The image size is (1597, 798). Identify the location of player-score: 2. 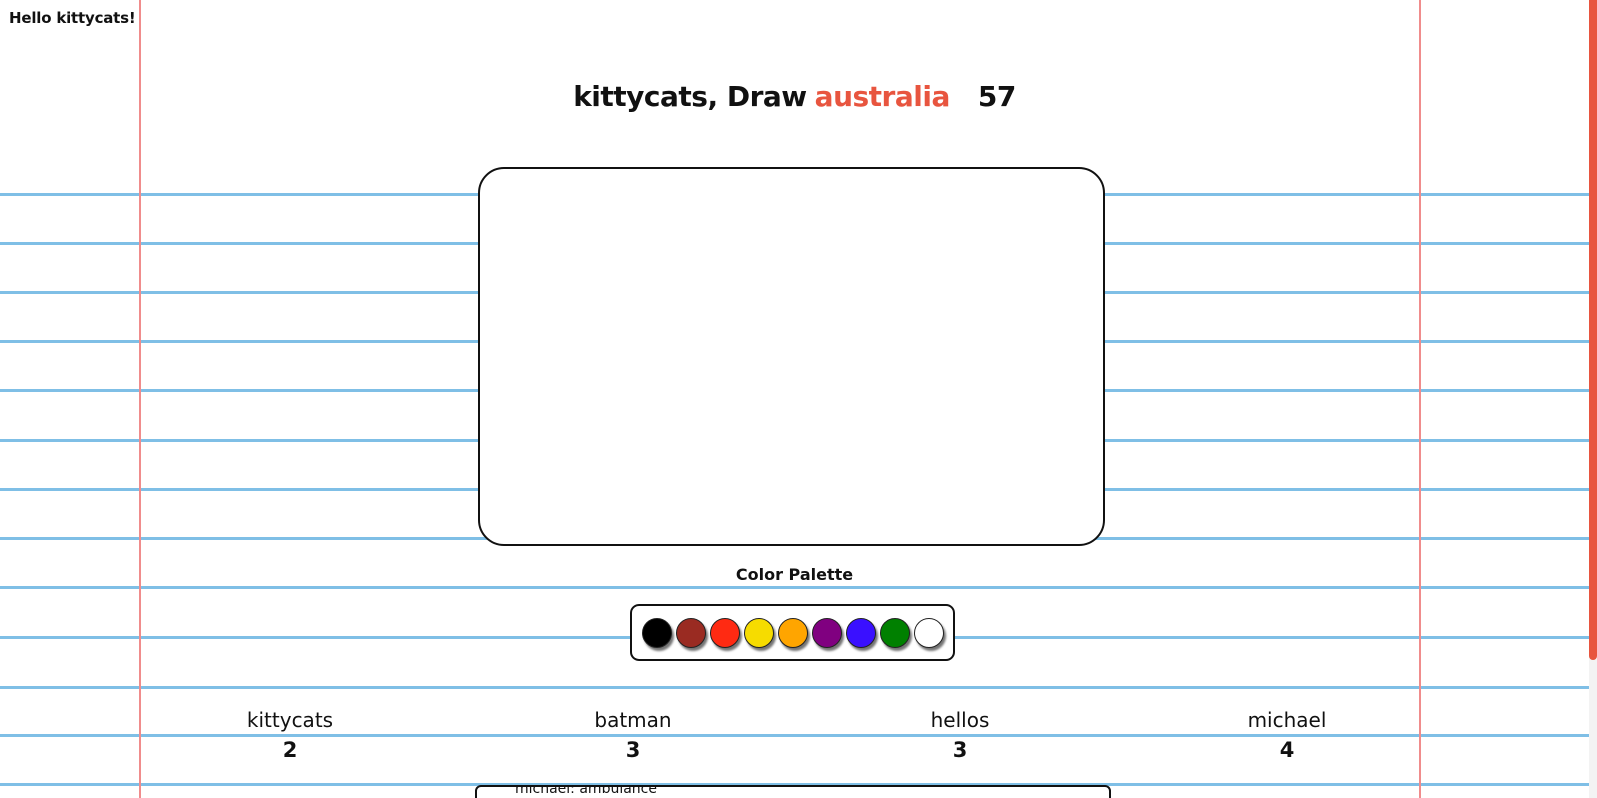
(290, 750).